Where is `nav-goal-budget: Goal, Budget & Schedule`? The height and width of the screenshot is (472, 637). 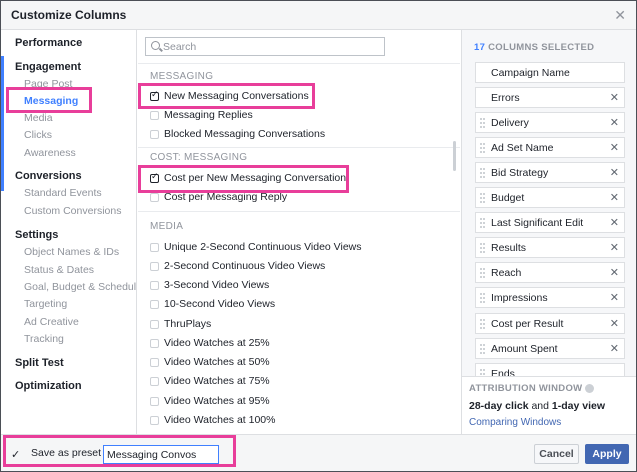
nav-goal-budget: Goal, Budget & Schedule is located at coordinates (80, 287).